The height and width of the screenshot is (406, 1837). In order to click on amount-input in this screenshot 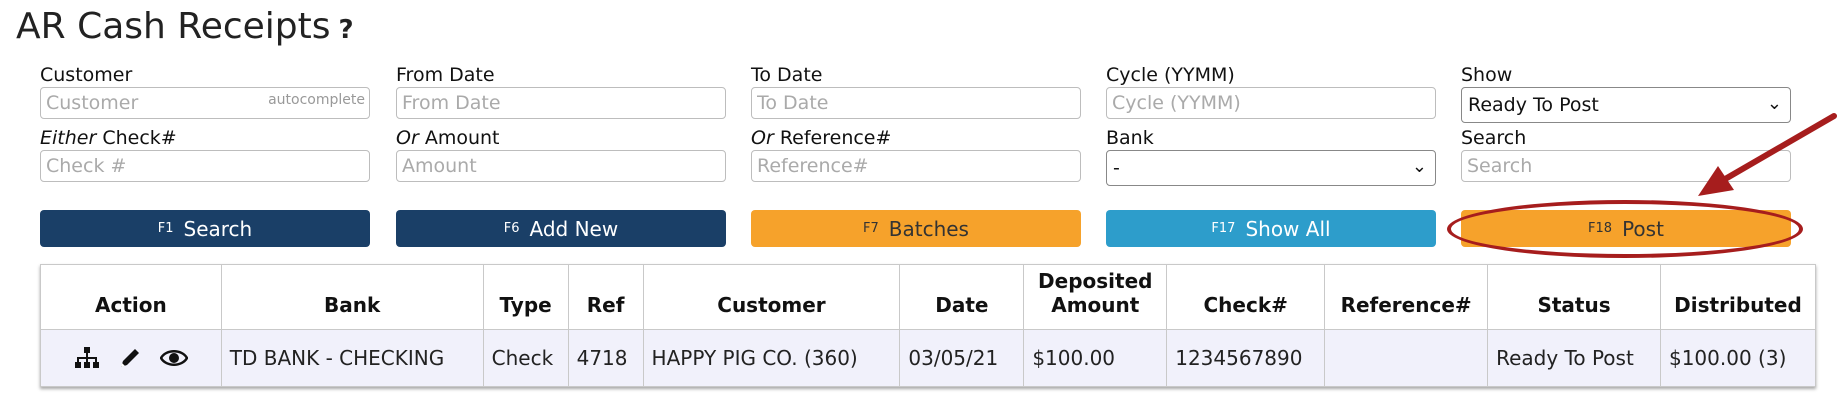, I will do `click(561, 166)`.